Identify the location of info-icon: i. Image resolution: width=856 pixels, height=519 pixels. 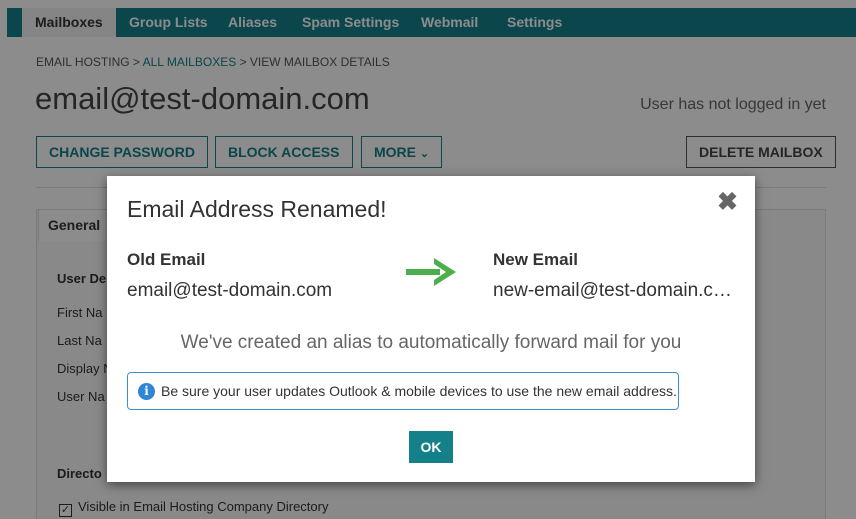
(146, 391).